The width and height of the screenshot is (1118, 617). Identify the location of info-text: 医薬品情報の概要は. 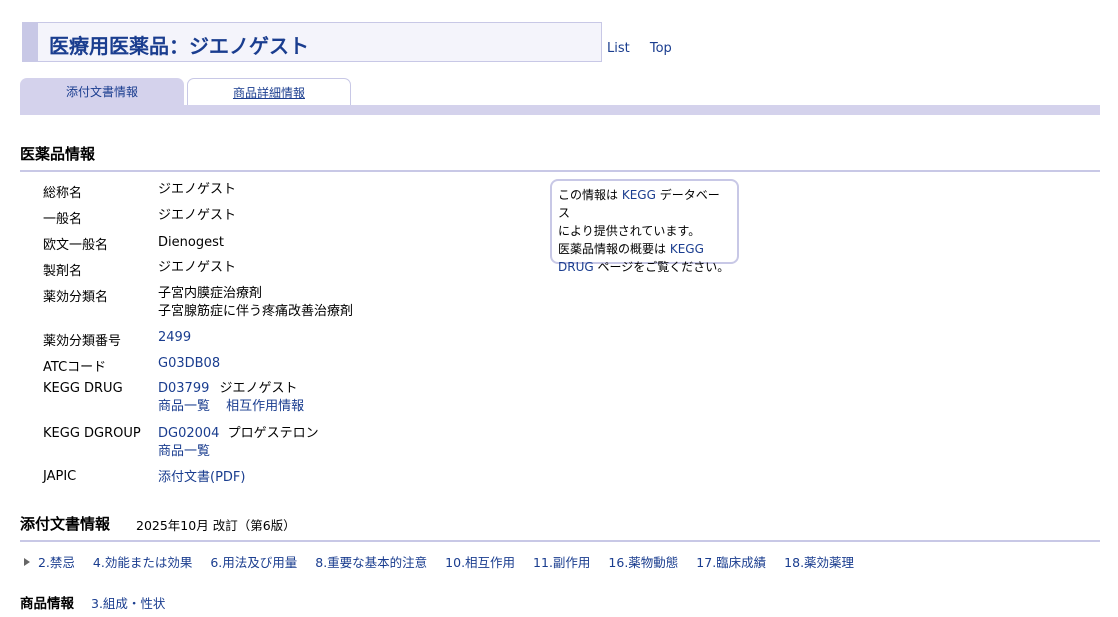
(614, 249).